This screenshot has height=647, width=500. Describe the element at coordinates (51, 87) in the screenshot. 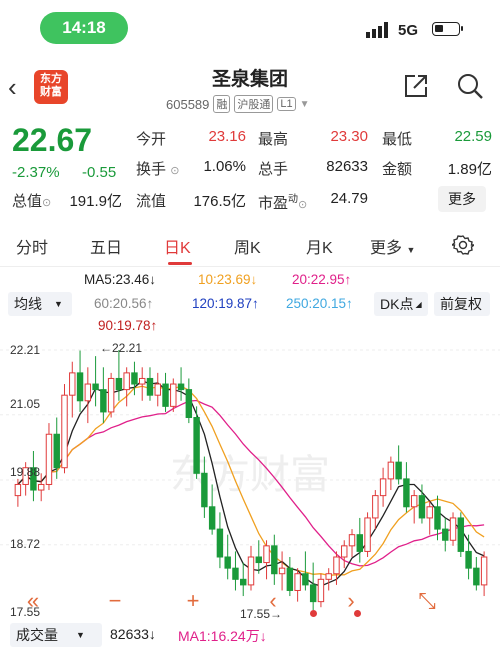

I see `app-logo: 东方 财富` at that location.